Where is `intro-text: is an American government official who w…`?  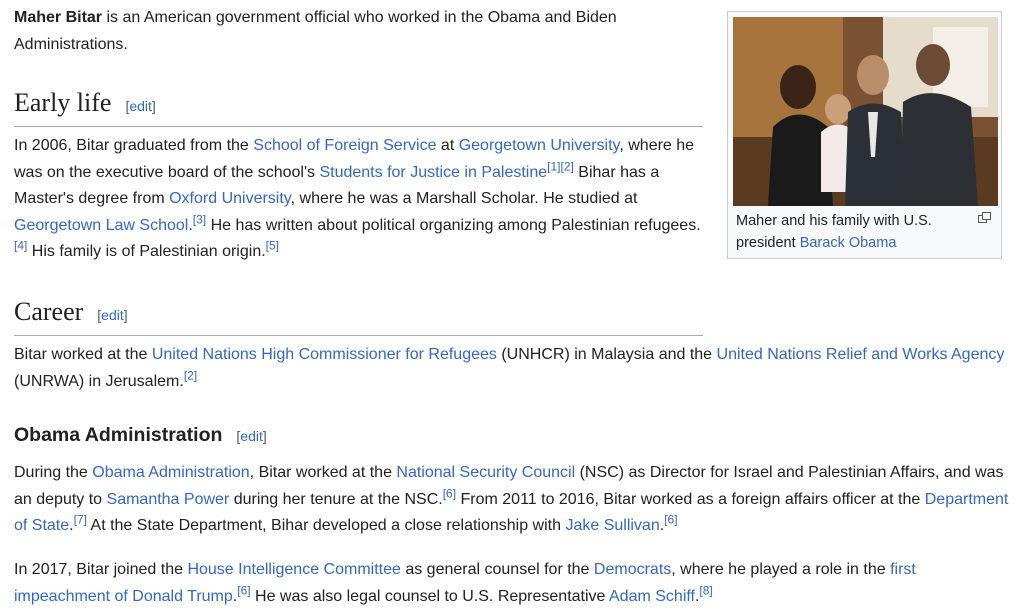
intro-text: is an American government official who w… is located at coordinates (315, 31).